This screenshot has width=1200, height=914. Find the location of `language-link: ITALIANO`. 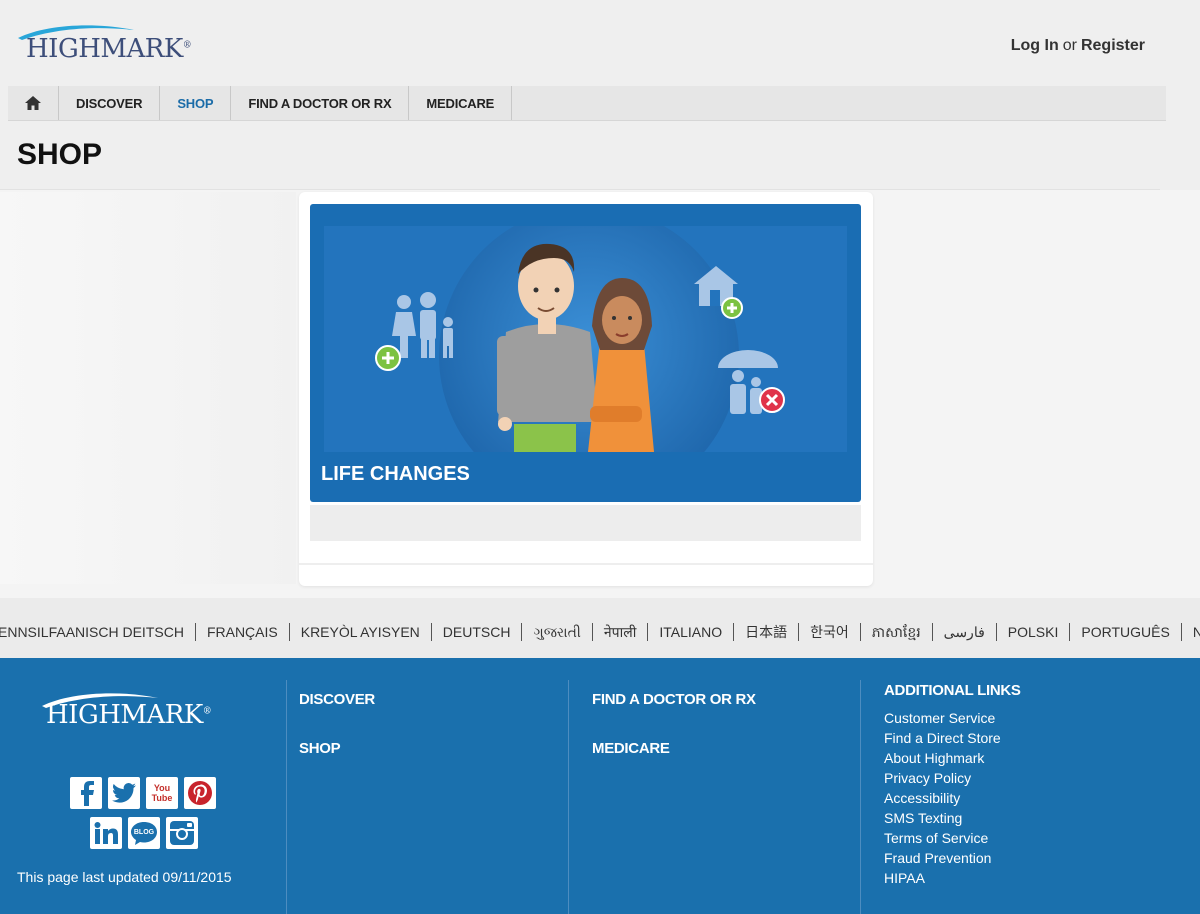

language-link: ITALIANO is located at coordinates (691, 632).